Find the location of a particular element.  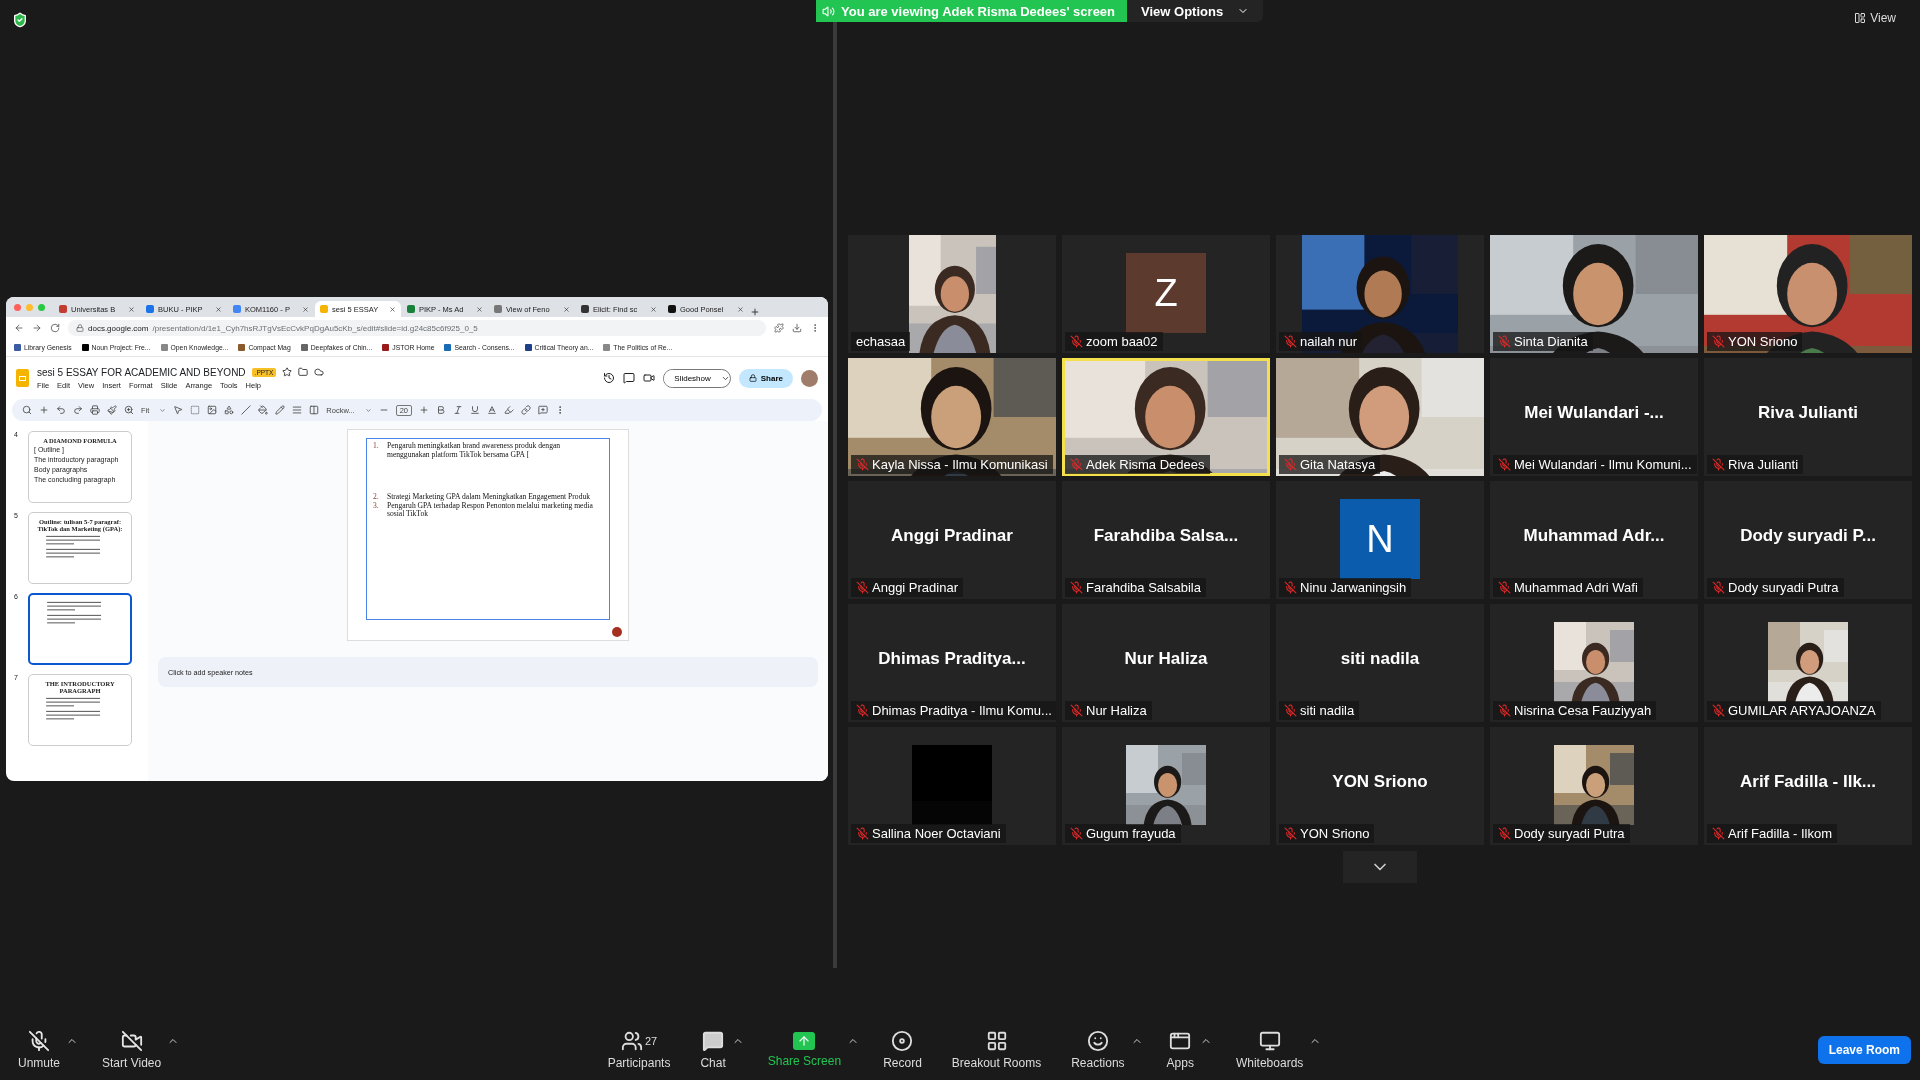

speaker-icon is located at coordinates (828, 11).